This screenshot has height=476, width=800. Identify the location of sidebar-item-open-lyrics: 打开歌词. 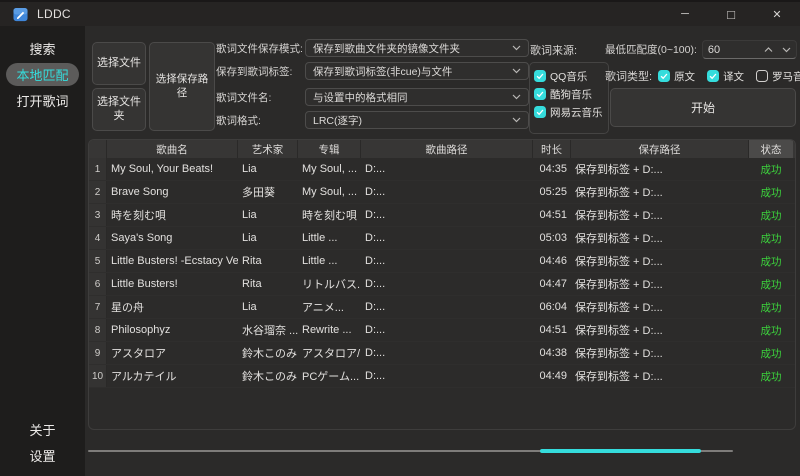
(42, 100).